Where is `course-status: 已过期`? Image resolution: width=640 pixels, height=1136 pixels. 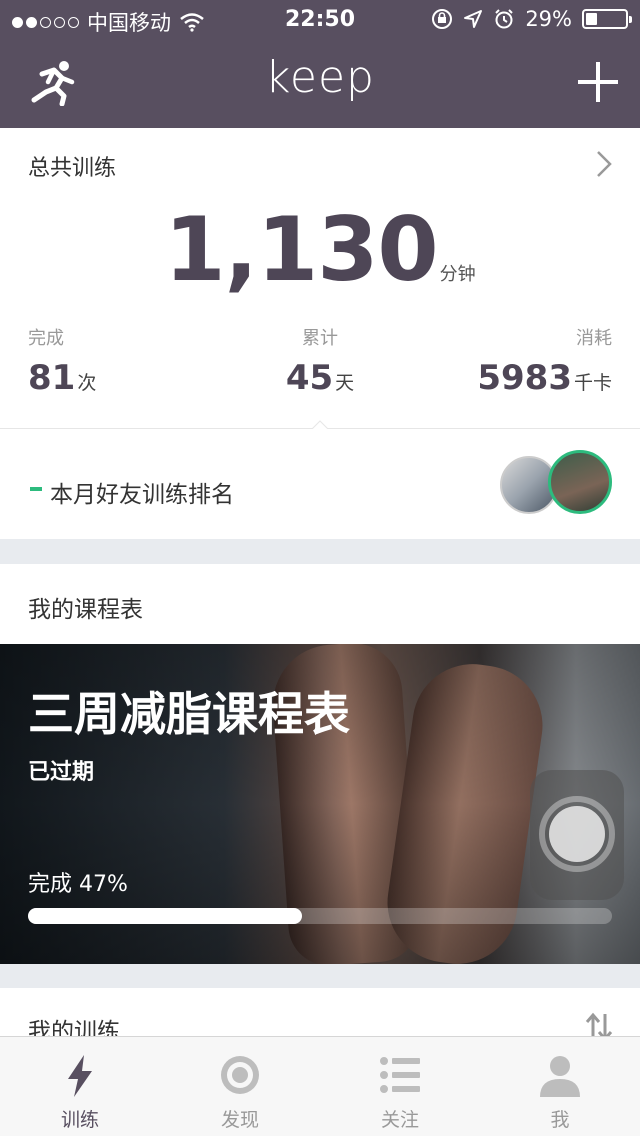 course-status: 已过期 is located at coordinates (61, 772).